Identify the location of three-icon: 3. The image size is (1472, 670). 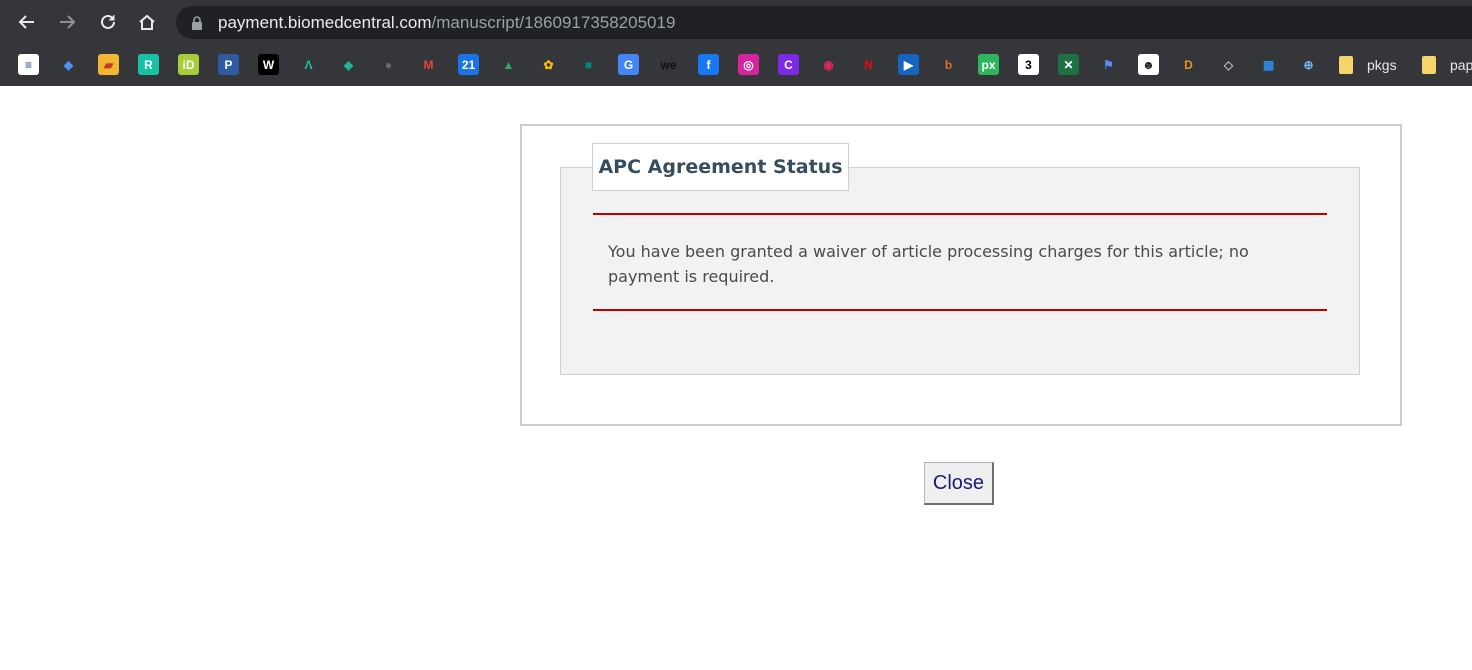
(1028, 64).